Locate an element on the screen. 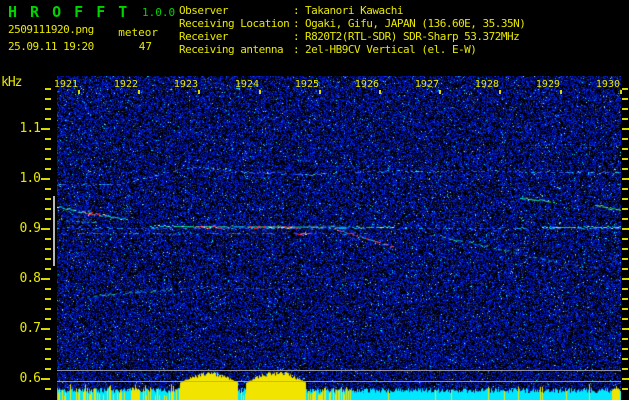 The image size is (629, 400). freq-tick-label: 0.7 is located at coordinates (30, 328).